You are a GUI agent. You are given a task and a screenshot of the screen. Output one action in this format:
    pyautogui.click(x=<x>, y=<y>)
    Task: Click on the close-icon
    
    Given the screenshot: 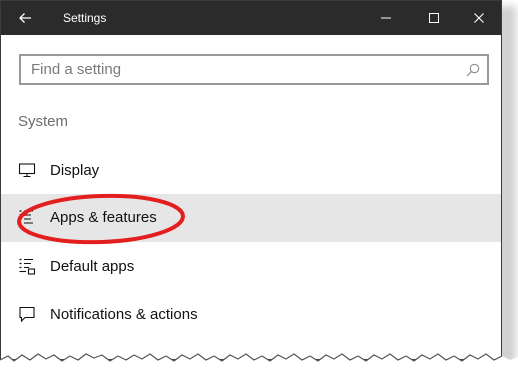 What is the action you would take?
    pyautogui.click(x=479, y=18)
    